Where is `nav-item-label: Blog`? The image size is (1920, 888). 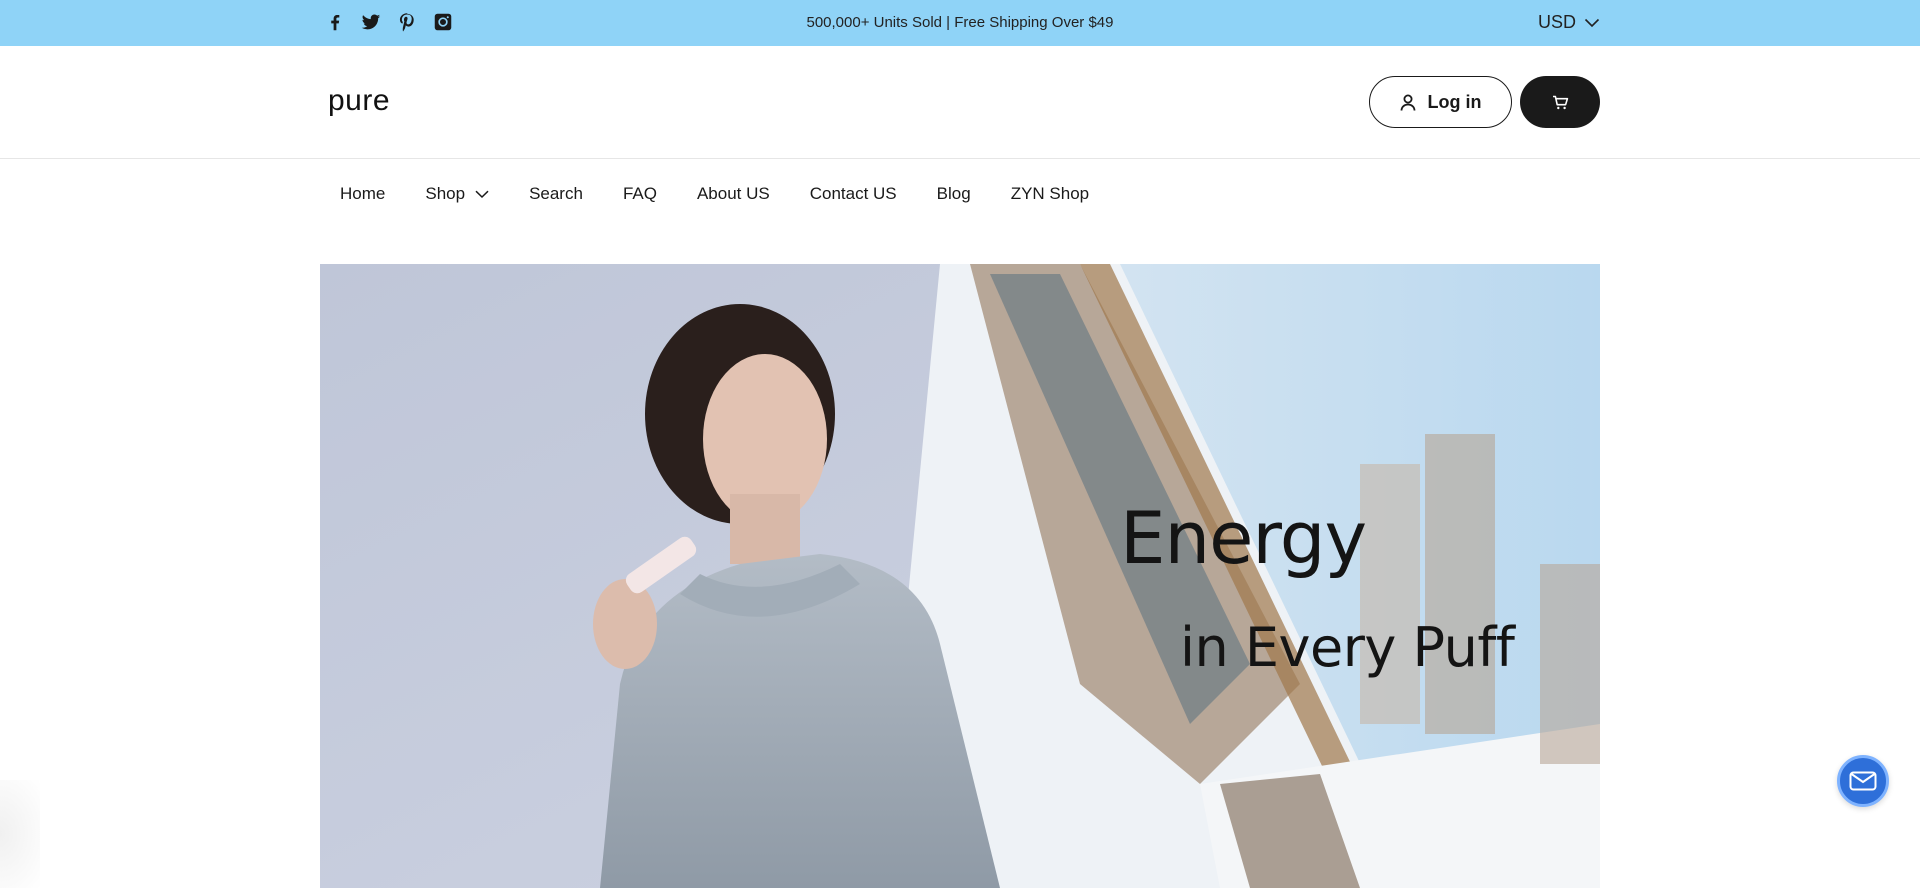
nav-item-label: Blog is located at coordinates (953, 193).